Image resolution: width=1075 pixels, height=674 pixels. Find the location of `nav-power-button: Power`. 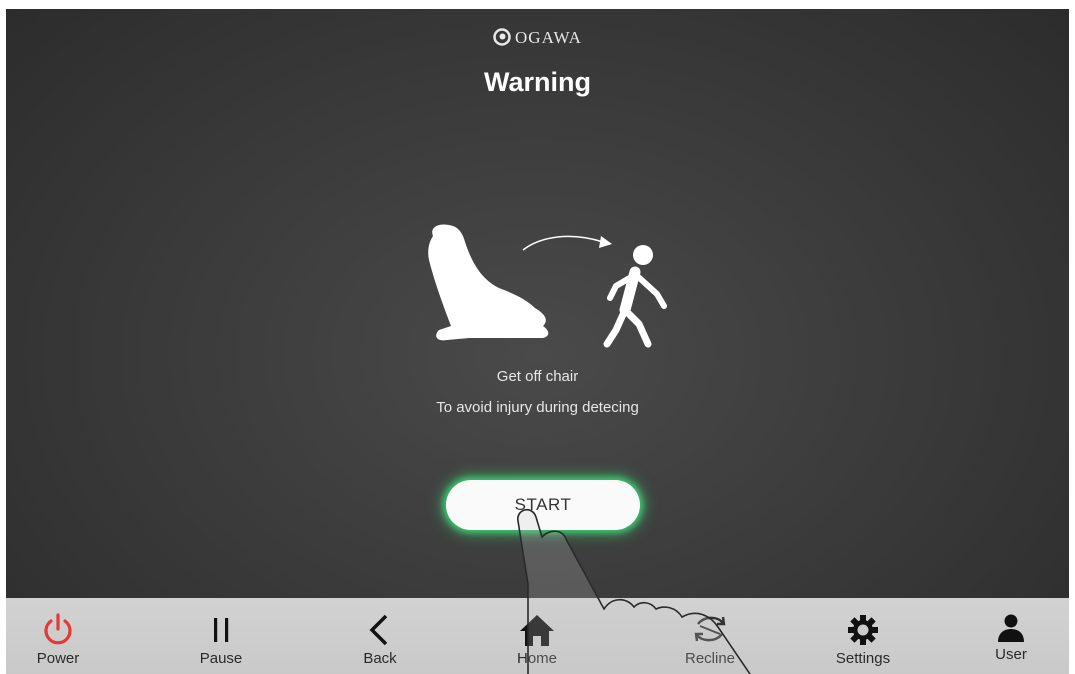

nav-power-button: Power is located at coordinates (64, 636).